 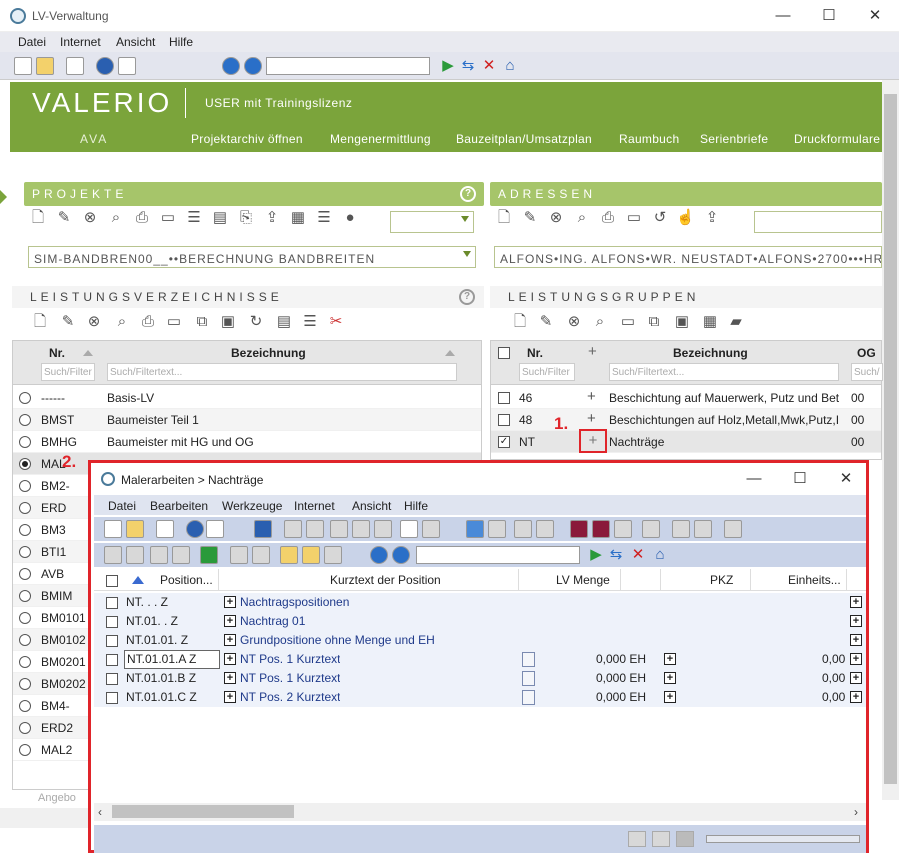 What do you see at coordinates (385, 580) in the screenshot?
I see `col-kurztext: Kurztext der Position` at bounding box center [385, 580].